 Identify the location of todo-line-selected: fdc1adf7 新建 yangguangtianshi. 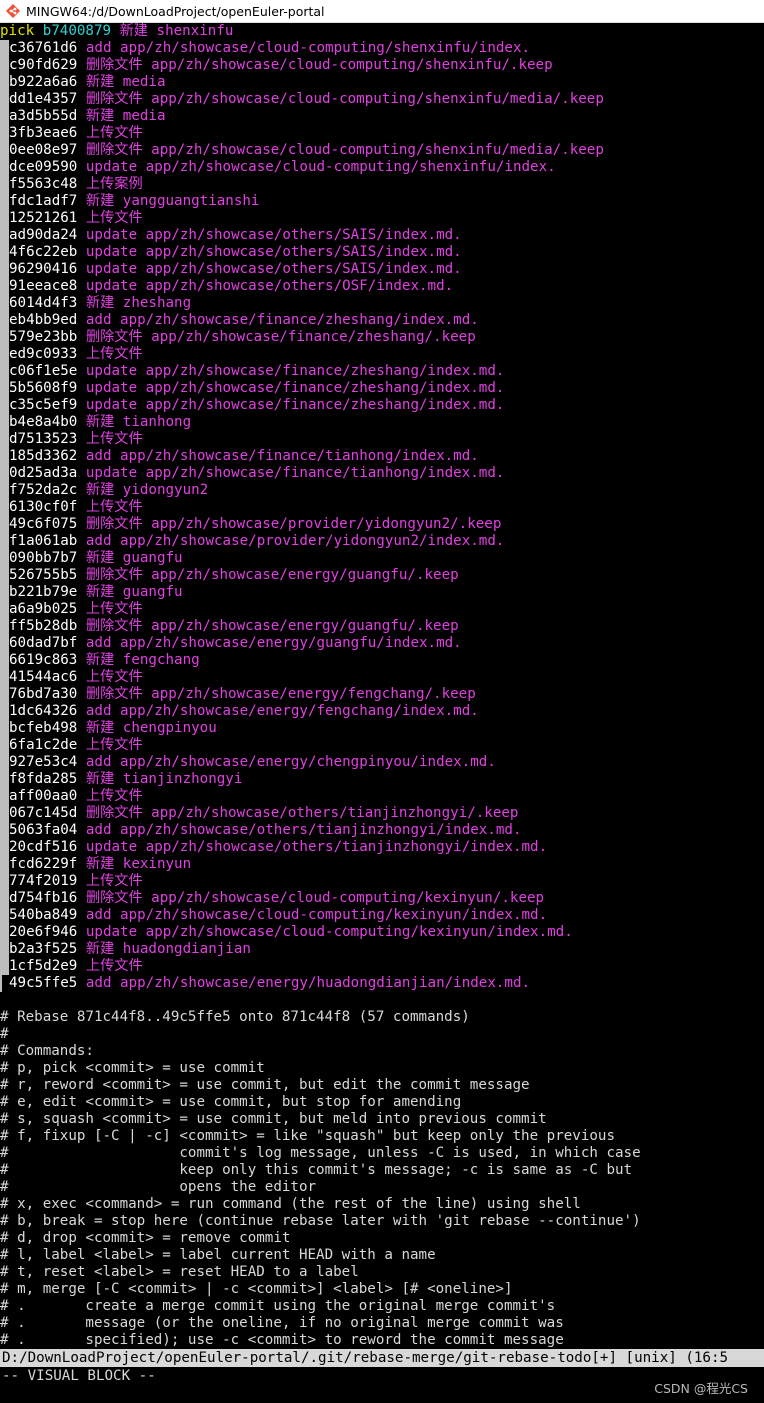
(382, 201).